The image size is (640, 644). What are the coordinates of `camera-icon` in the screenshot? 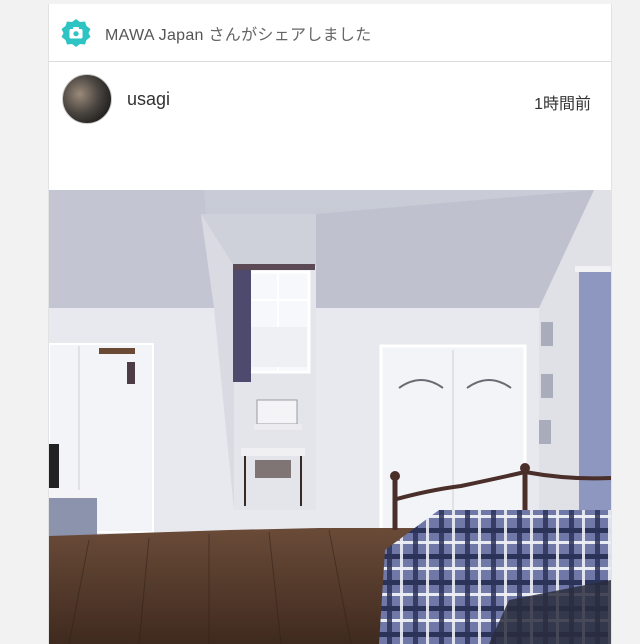 It's located at (76, 32).